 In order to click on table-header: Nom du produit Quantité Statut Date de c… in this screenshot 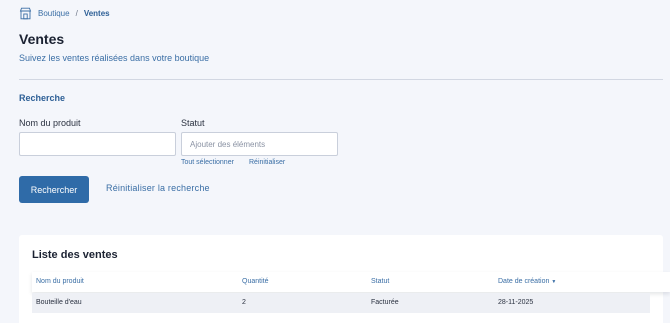, I will do `click(351, 282)`.